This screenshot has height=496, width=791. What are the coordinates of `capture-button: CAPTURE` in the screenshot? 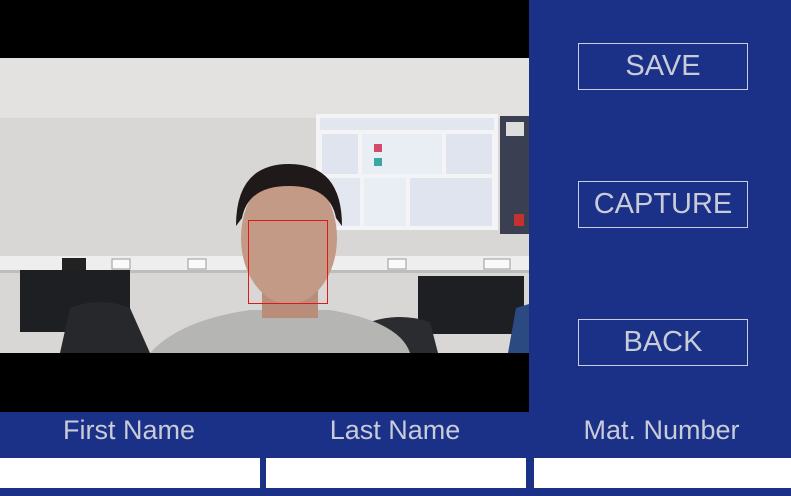 It's located at (663, 204).